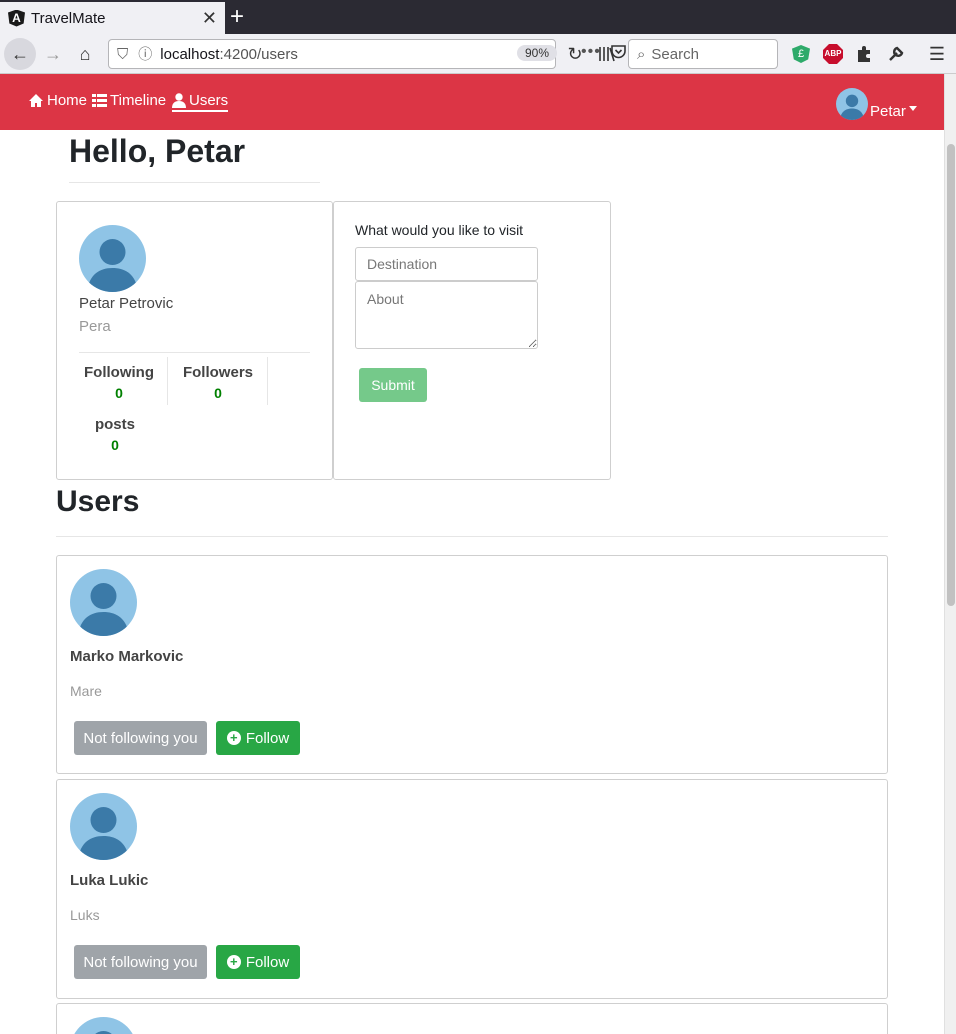 This screenshot has height=1034, width=956. Describe the element at coordinates (439, 230) in the screenshot. I see `form-label: What would you like to visit` at that location.